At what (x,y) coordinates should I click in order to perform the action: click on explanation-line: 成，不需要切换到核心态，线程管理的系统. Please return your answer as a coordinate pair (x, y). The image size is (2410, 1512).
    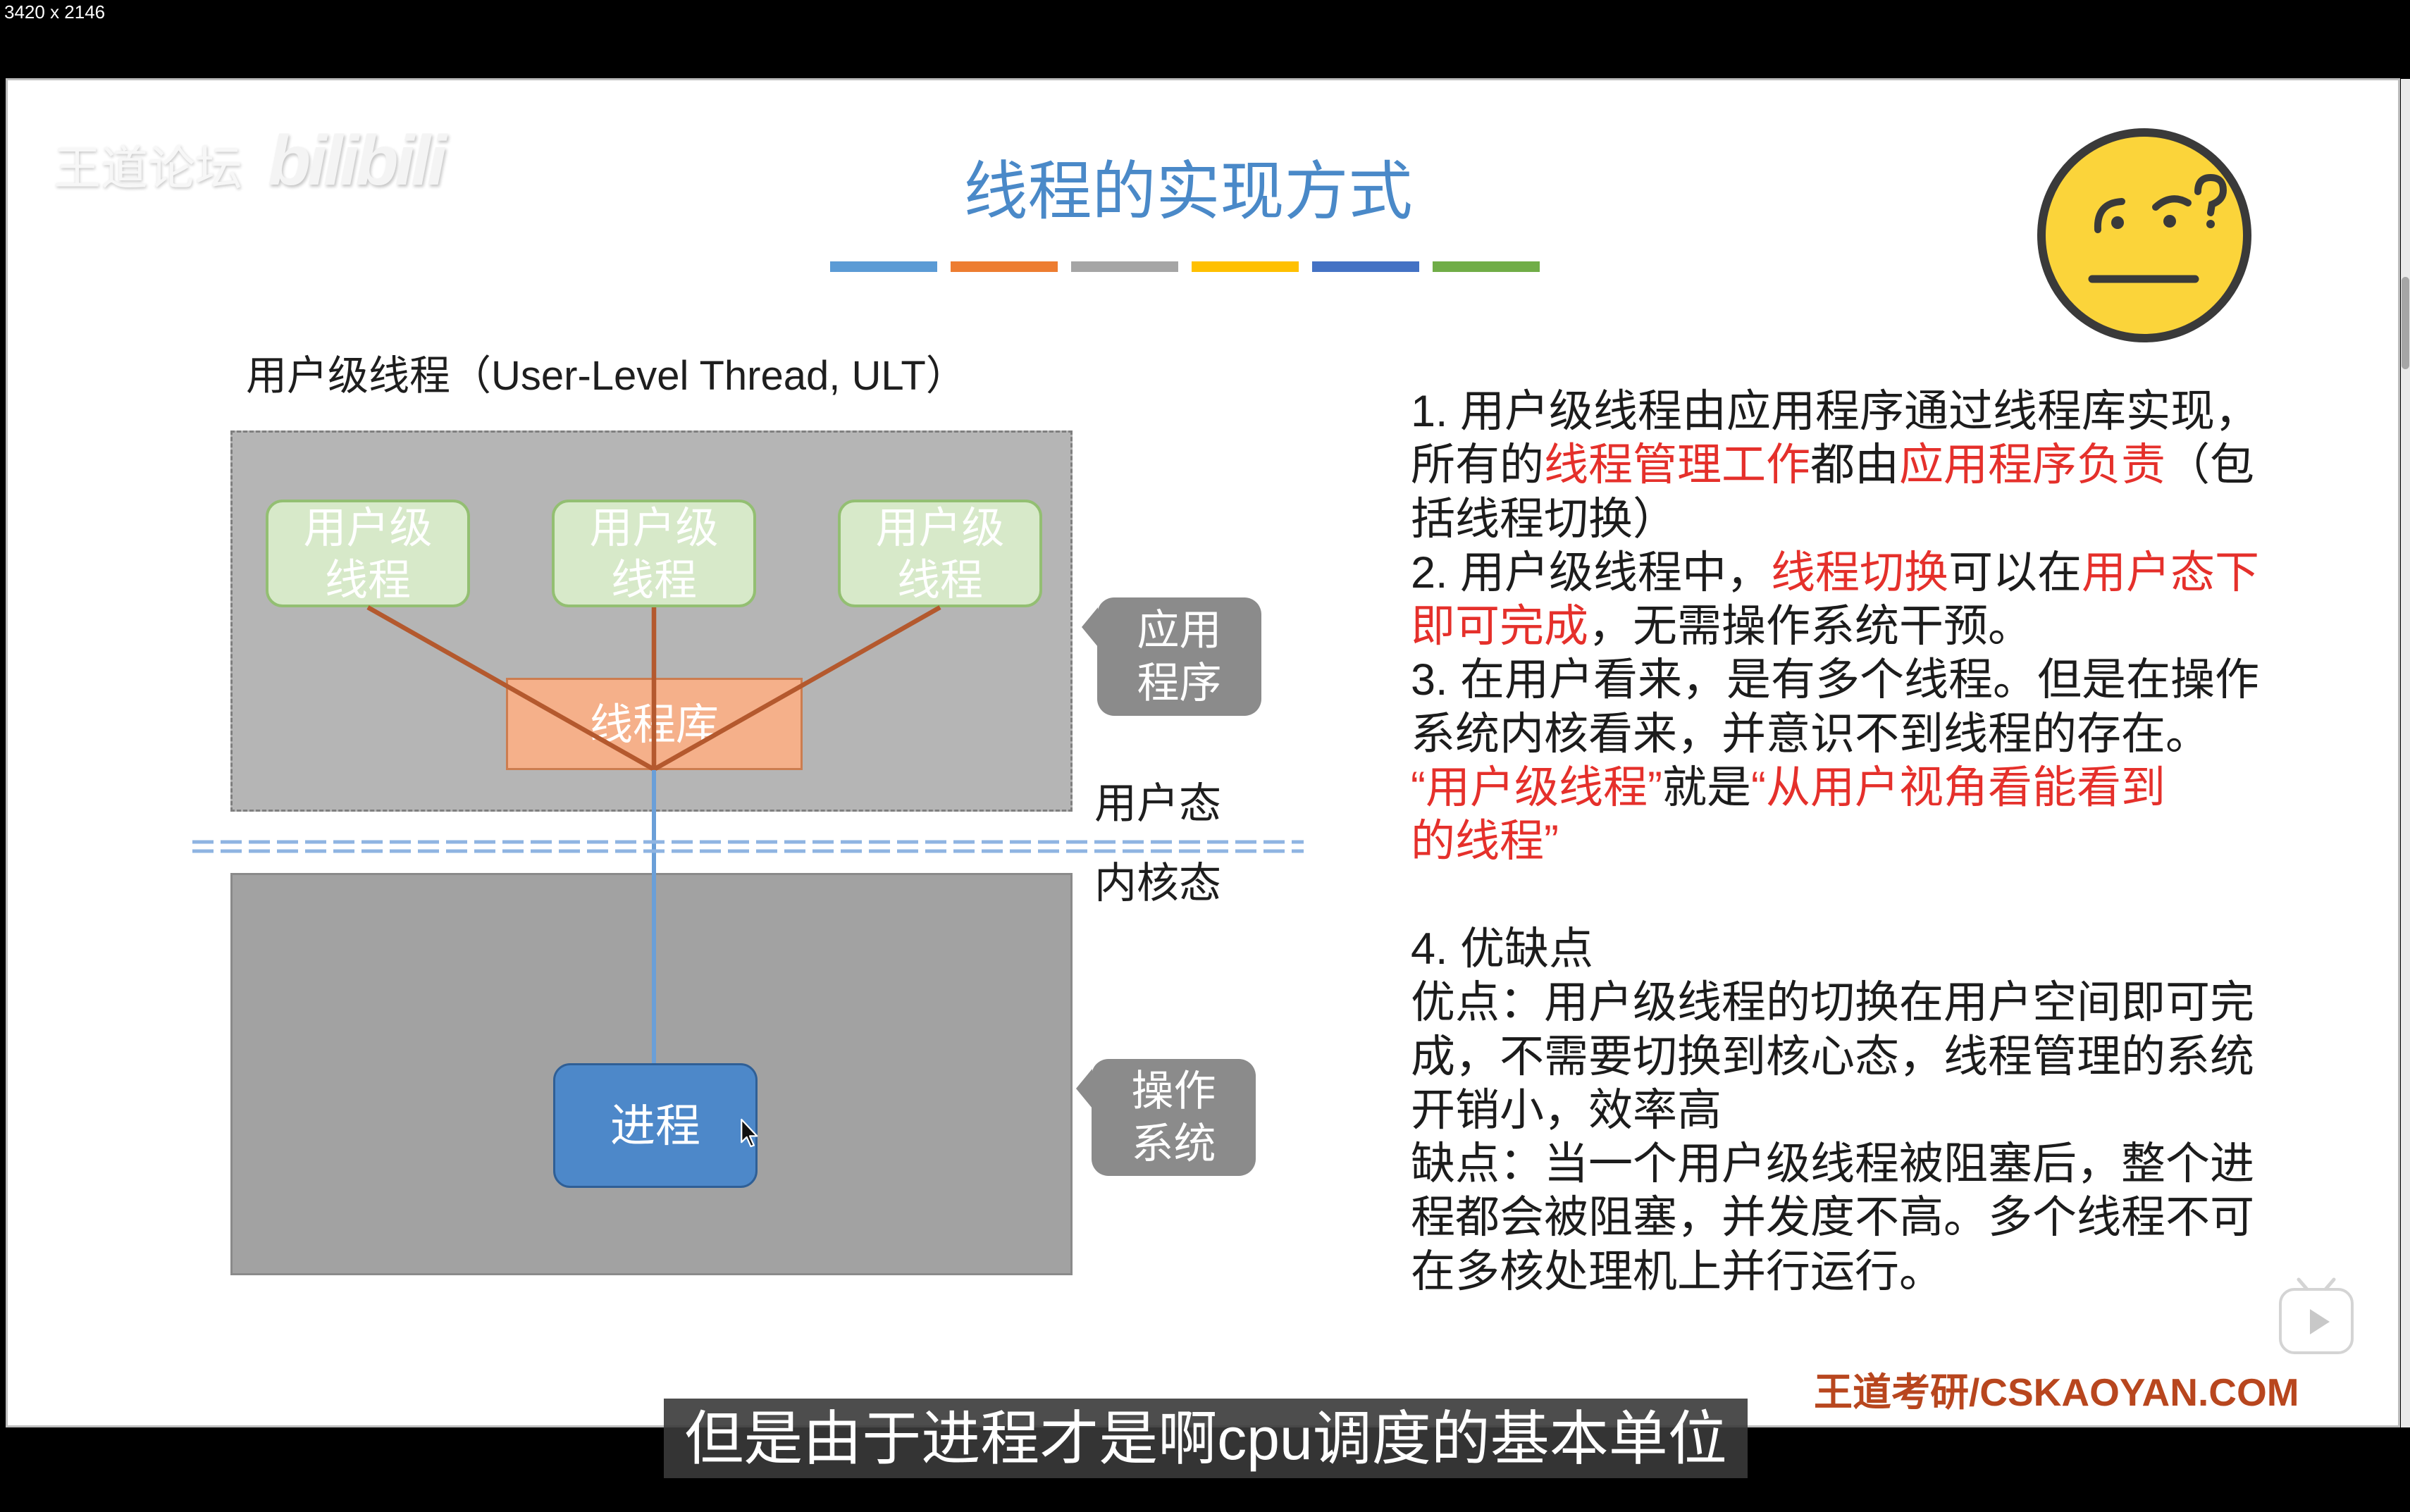
    Looking at the image, I should click on (1835, 1057).